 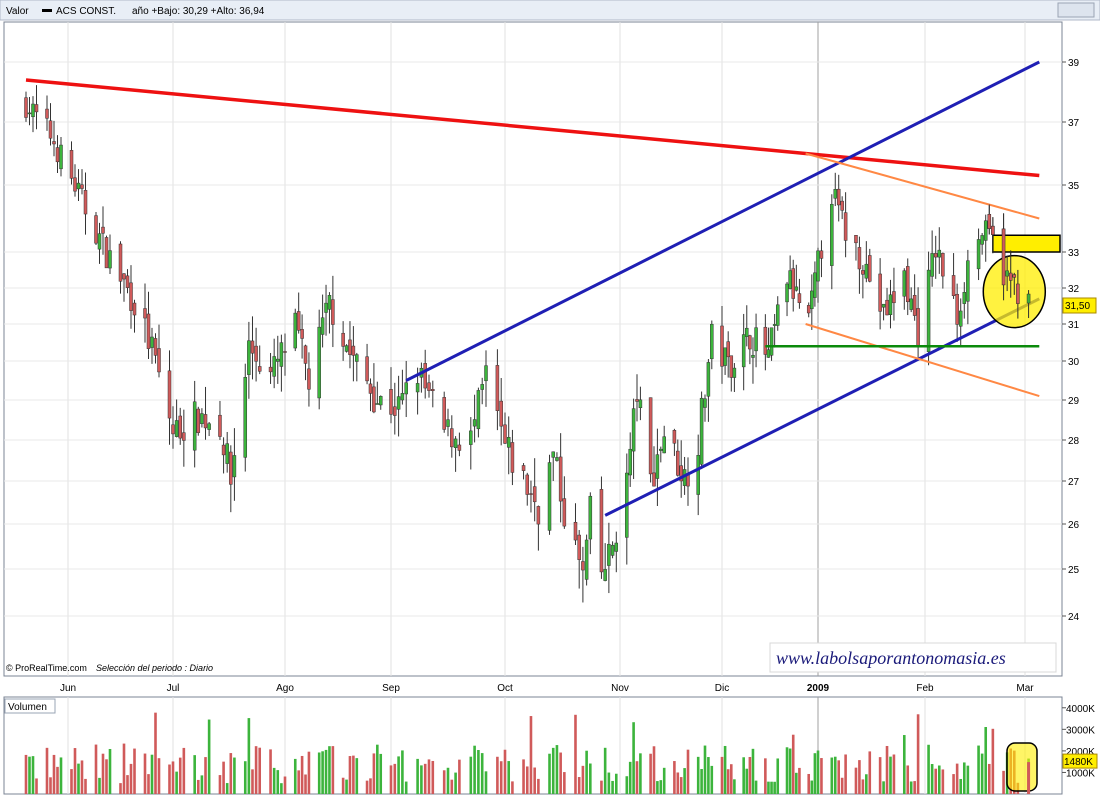 What do you see at coordinates (1074, 325) in the screenshot?
I see `y-tick-label: 31` at bounding box center [1074, 325].